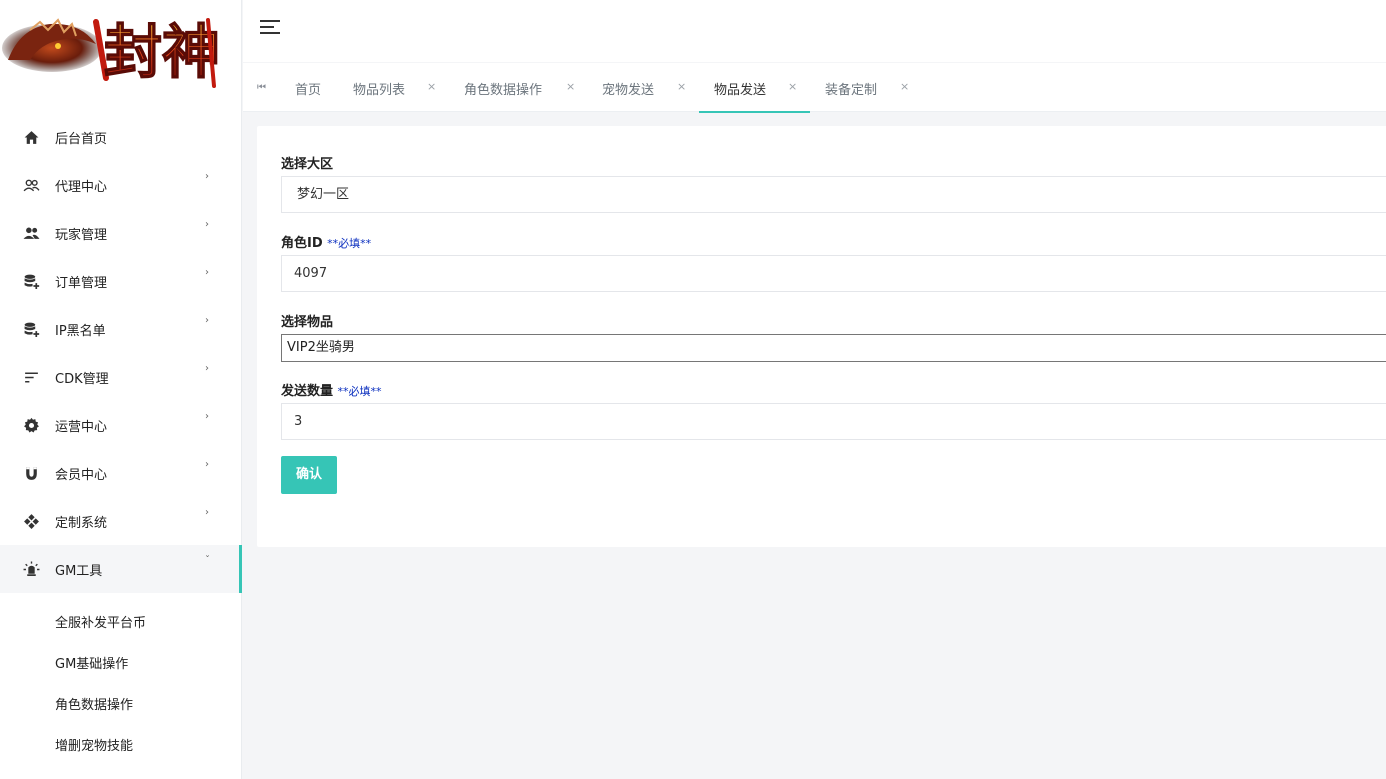 Image resolution: width=1386 pixels, height=779 pixels. Describe the element at coordinates (31, 377) in the screenshot. I see `sort-lines-icon` at that location.